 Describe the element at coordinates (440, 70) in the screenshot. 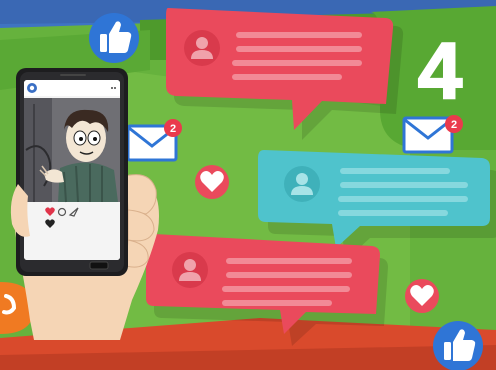

I see `big-number-four: 4` at that location.